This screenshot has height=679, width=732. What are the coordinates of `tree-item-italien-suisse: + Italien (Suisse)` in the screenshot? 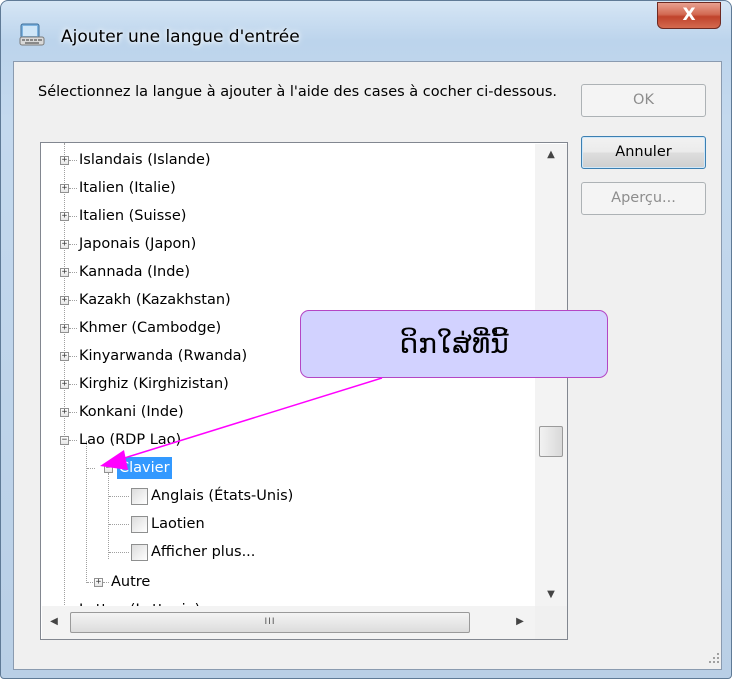 It's located at (288, 216).